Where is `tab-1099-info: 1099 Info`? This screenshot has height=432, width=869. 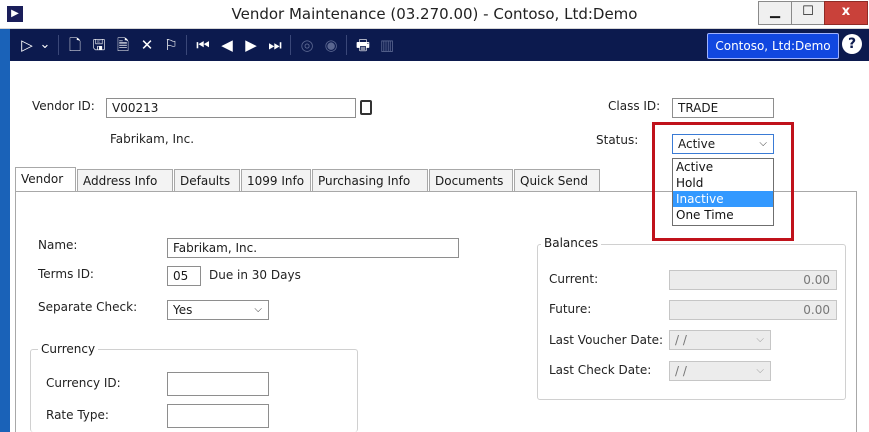 tab-1099-info: 1099 Info is located at coordinates (276, 180).